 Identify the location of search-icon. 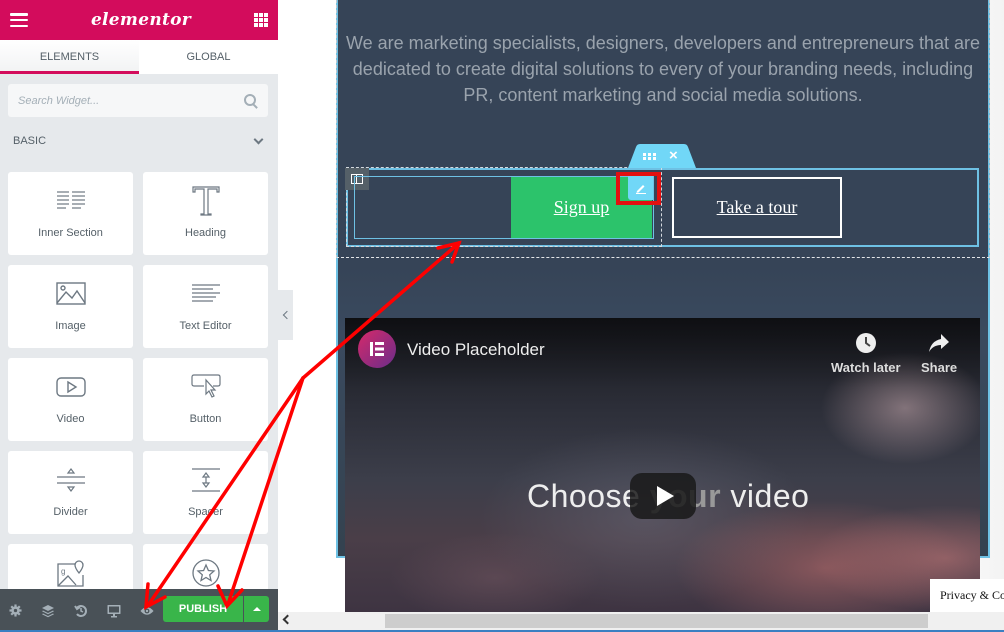
(251, 100).